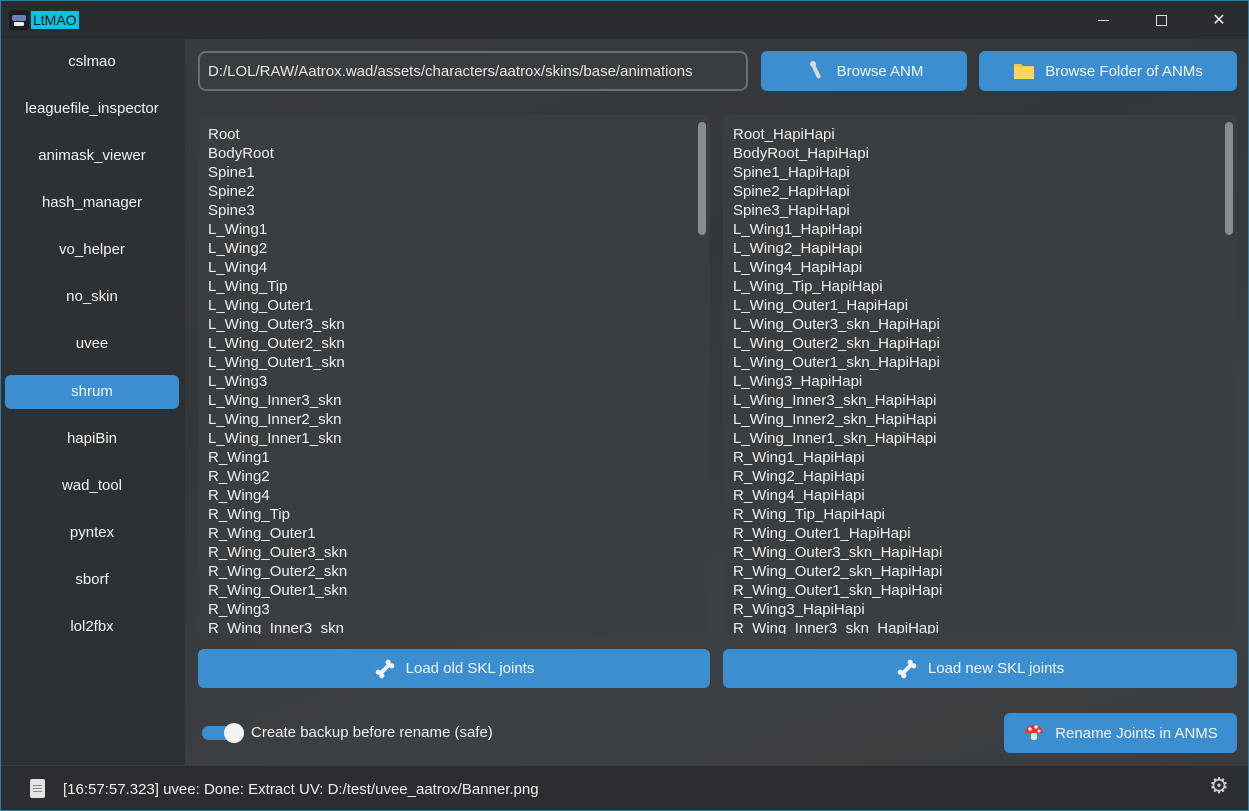 Image resolution: width=1249 pixels, height=811 pixels. What do you see at coordinates (835, 438) in the screenshot?
I see `new-joint-item: L_Wing_Inner1_skn_HapiHapi` at bounding box center [835, 438].